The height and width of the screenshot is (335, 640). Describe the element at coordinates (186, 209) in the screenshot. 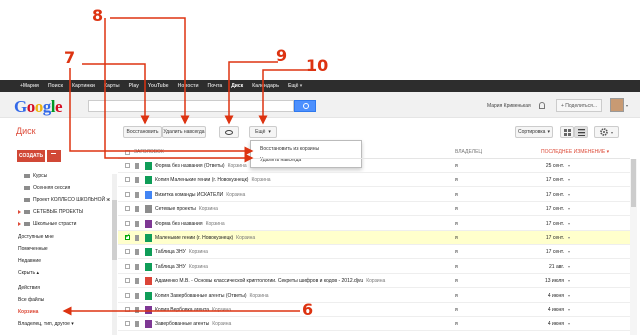

I see `file-name: Сетевые проекты Корзина` at that location.